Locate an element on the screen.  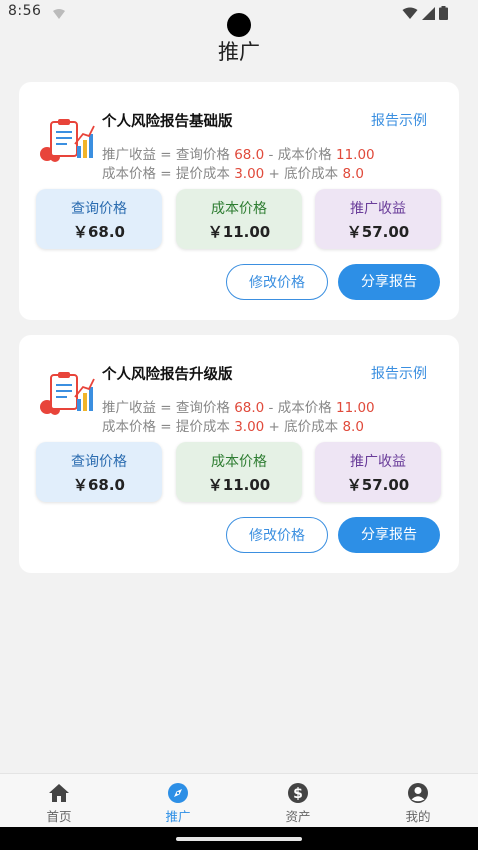
status-indicators is located at coordinates (425, 14).